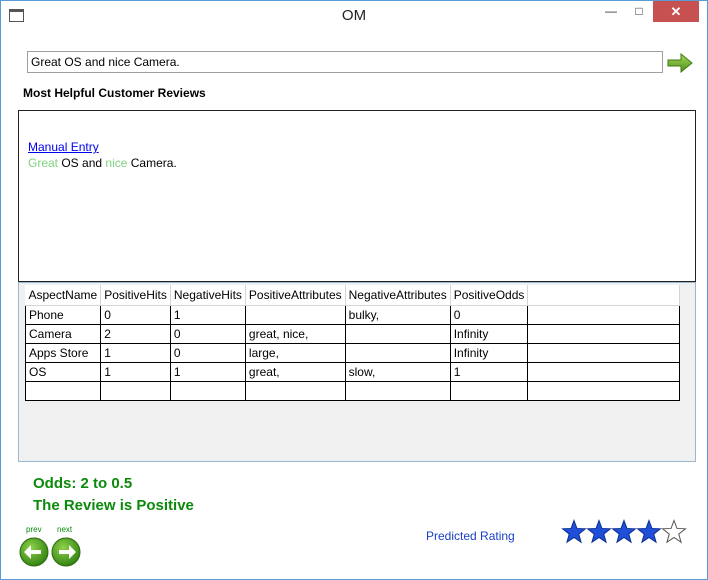 The height and width of the screenshot is (580, 708). What do you see at coordinates (34, 552) in the screenshot?
I see `prev-arrow-icon` at bounding box center [34, 552].